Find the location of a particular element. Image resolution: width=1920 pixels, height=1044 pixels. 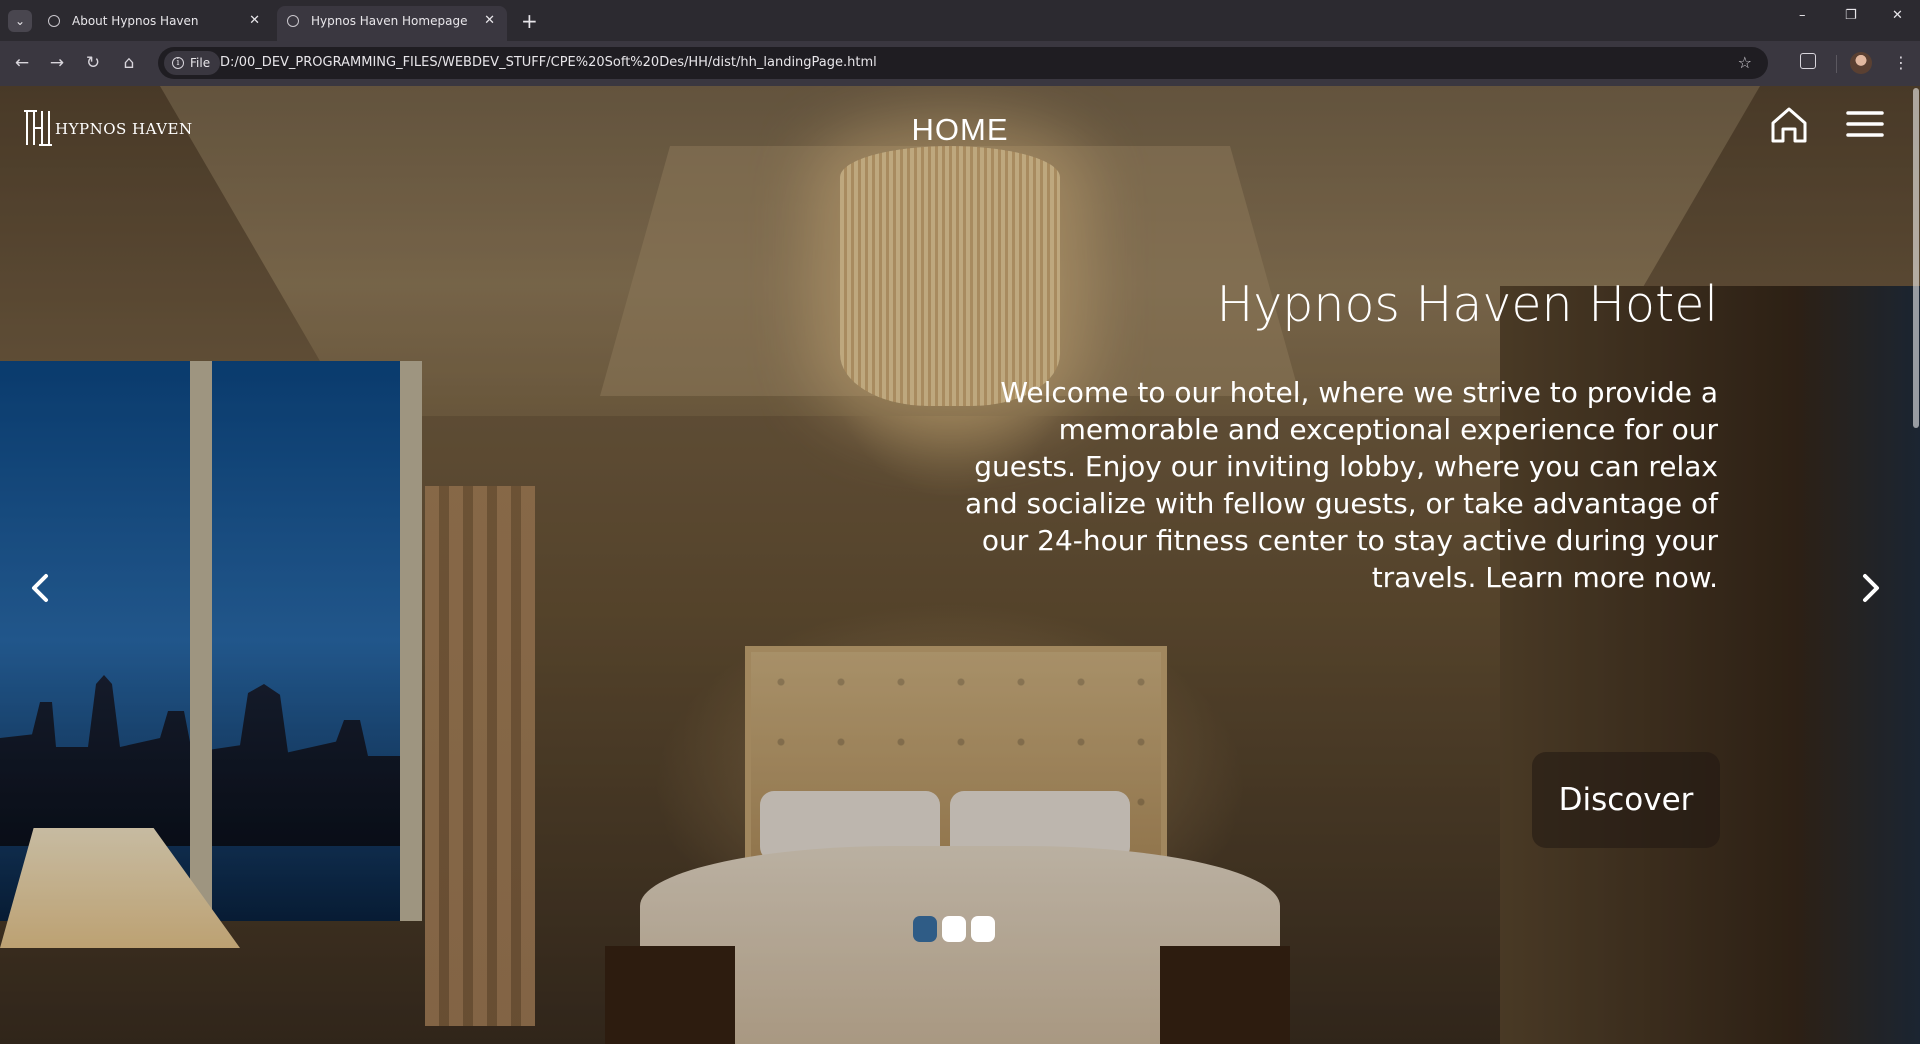

tab-title: Hypnos Haven Homepage is located at coordinates (389, 21).